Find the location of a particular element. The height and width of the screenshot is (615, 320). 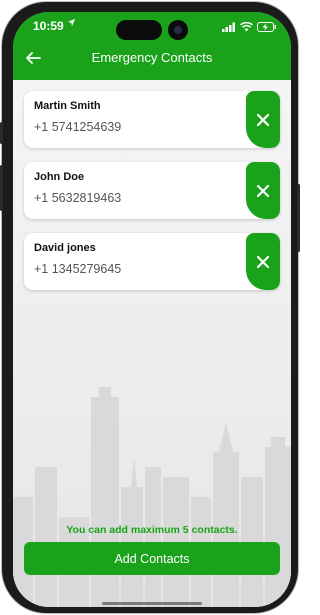

wifi-icon is located at coordinates (246, 28).